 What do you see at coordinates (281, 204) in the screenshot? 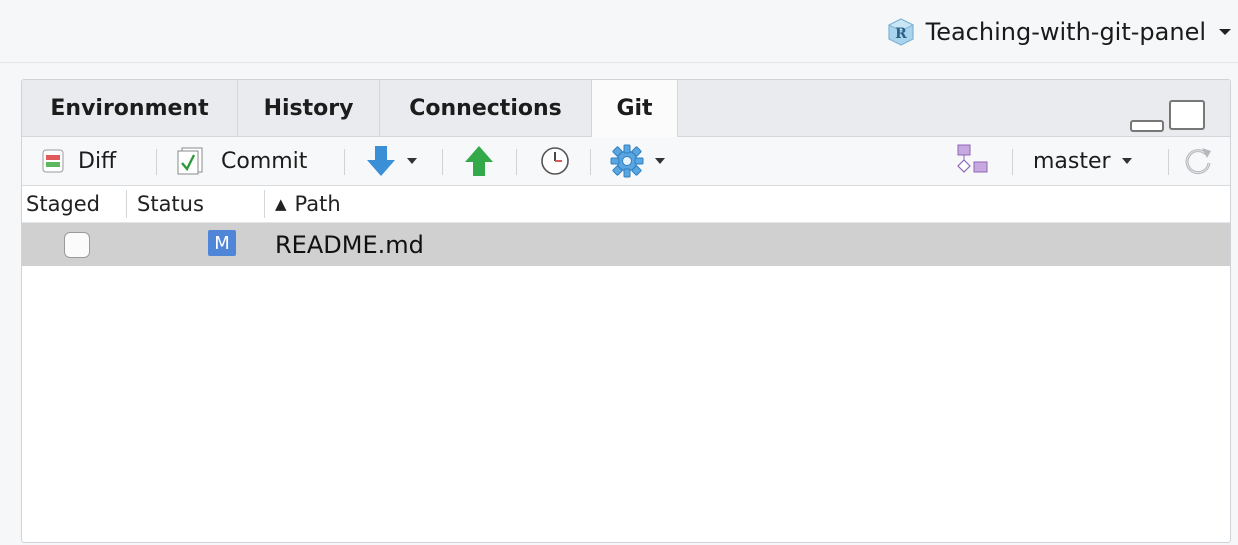
I see `sort-ascending-icon: ▲` at bounding box center [281, 204].